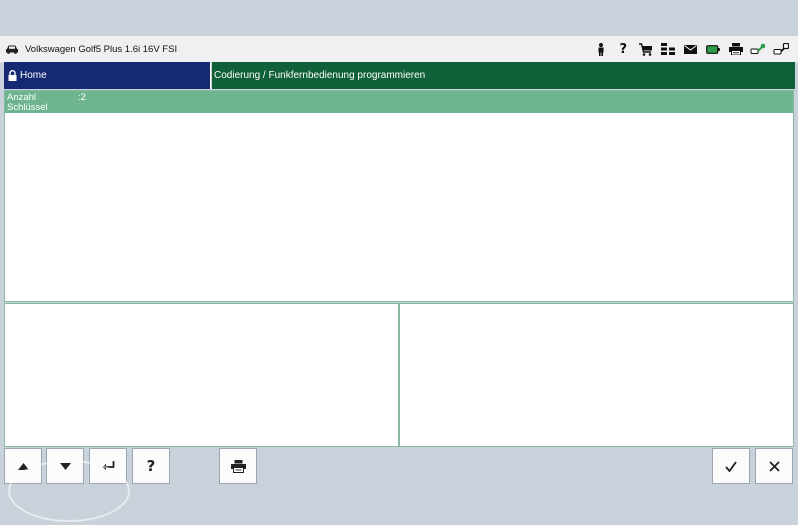 This screenshot has height=525, width=798. Describe the element at coordinates (12, 75) in the screenshot. I see `lock-icon` at that location.